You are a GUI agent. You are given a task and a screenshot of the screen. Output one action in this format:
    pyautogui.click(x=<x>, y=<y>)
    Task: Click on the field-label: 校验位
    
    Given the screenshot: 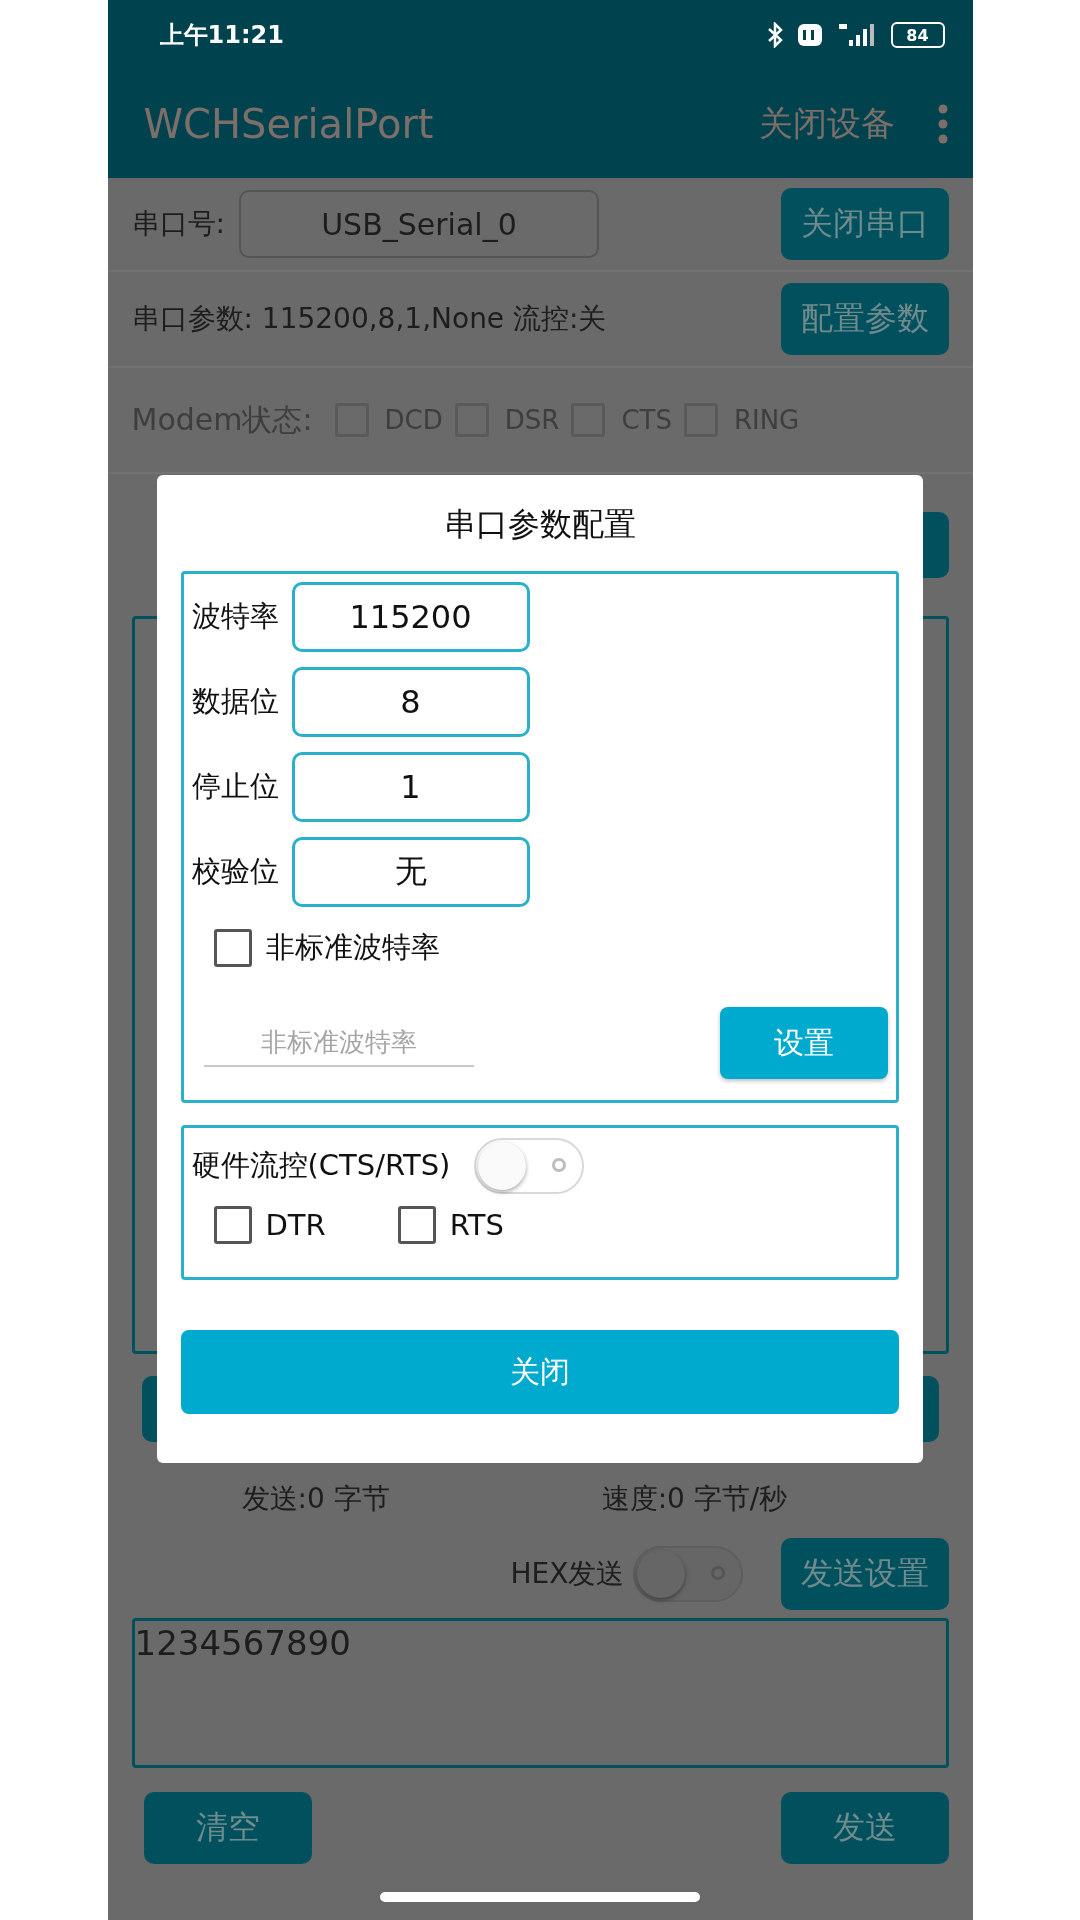 What is the action you would take?
    pyautogui.click(x=235, y=871)
    